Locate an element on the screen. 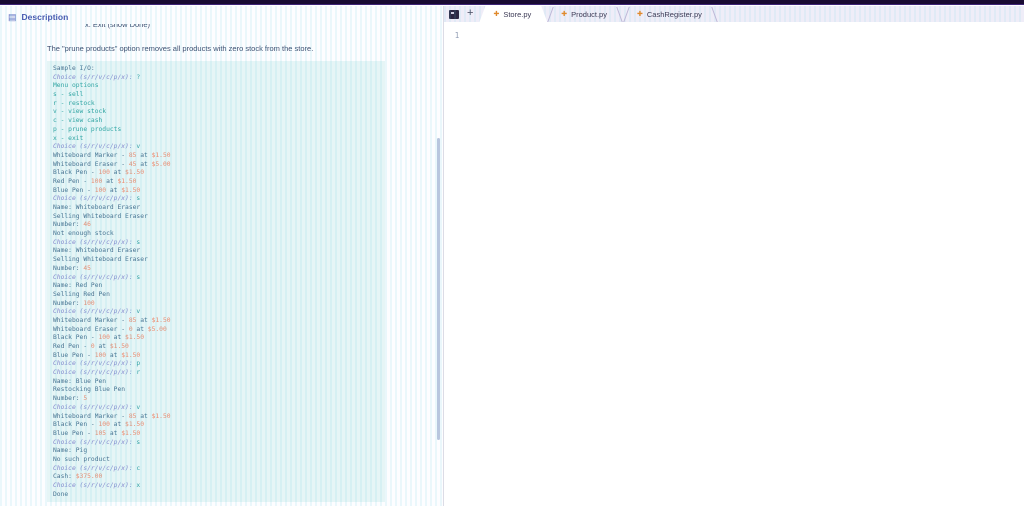 The height and width of the screenshot is (506, 1024). tab-label: CashRegister.py is located at coordinates (674, 14).